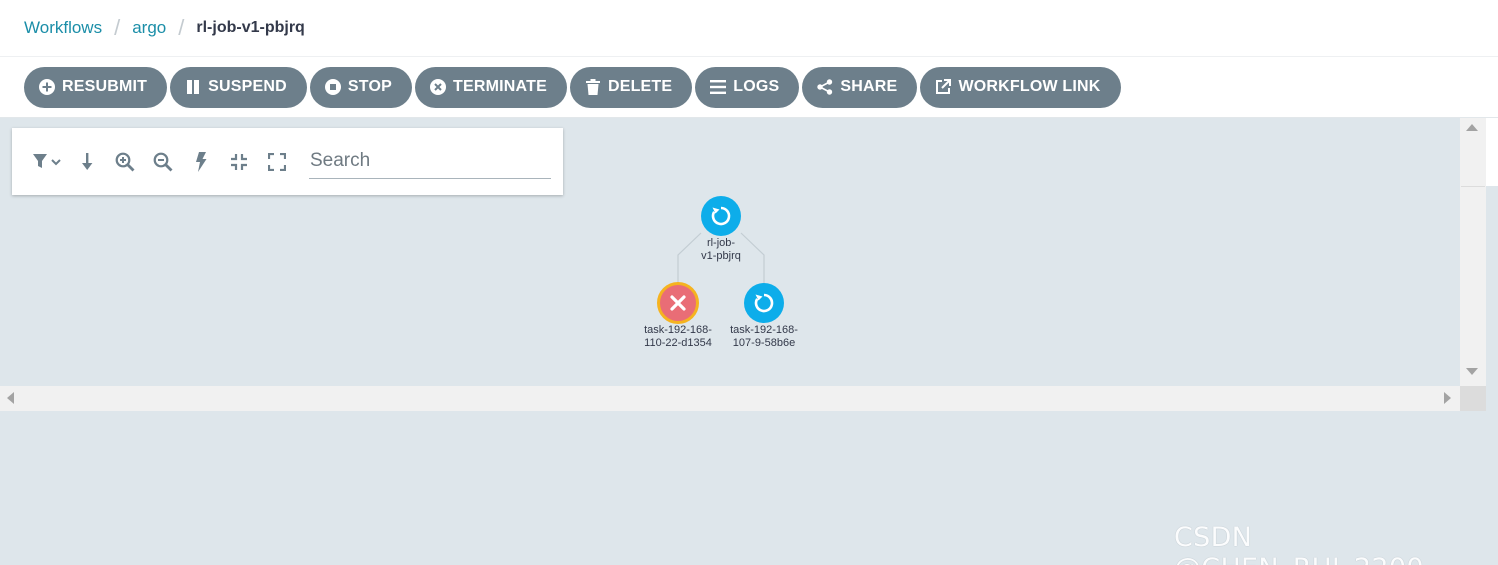  I want to click on resubmit-button: RESUBMIT, so click(96, 87).